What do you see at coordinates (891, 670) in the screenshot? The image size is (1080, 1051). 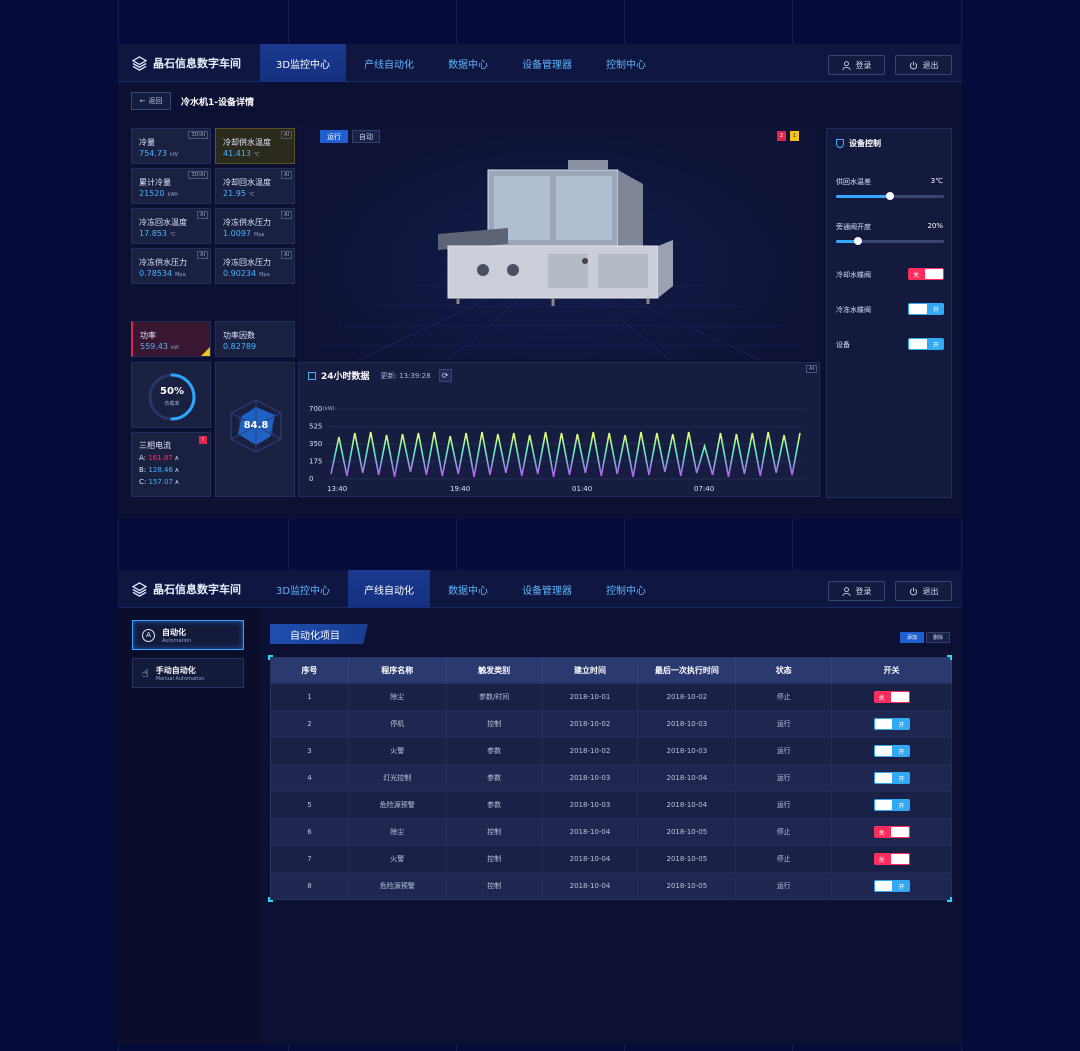 I see `column-header: 开关` at bounding box center [891, 670].